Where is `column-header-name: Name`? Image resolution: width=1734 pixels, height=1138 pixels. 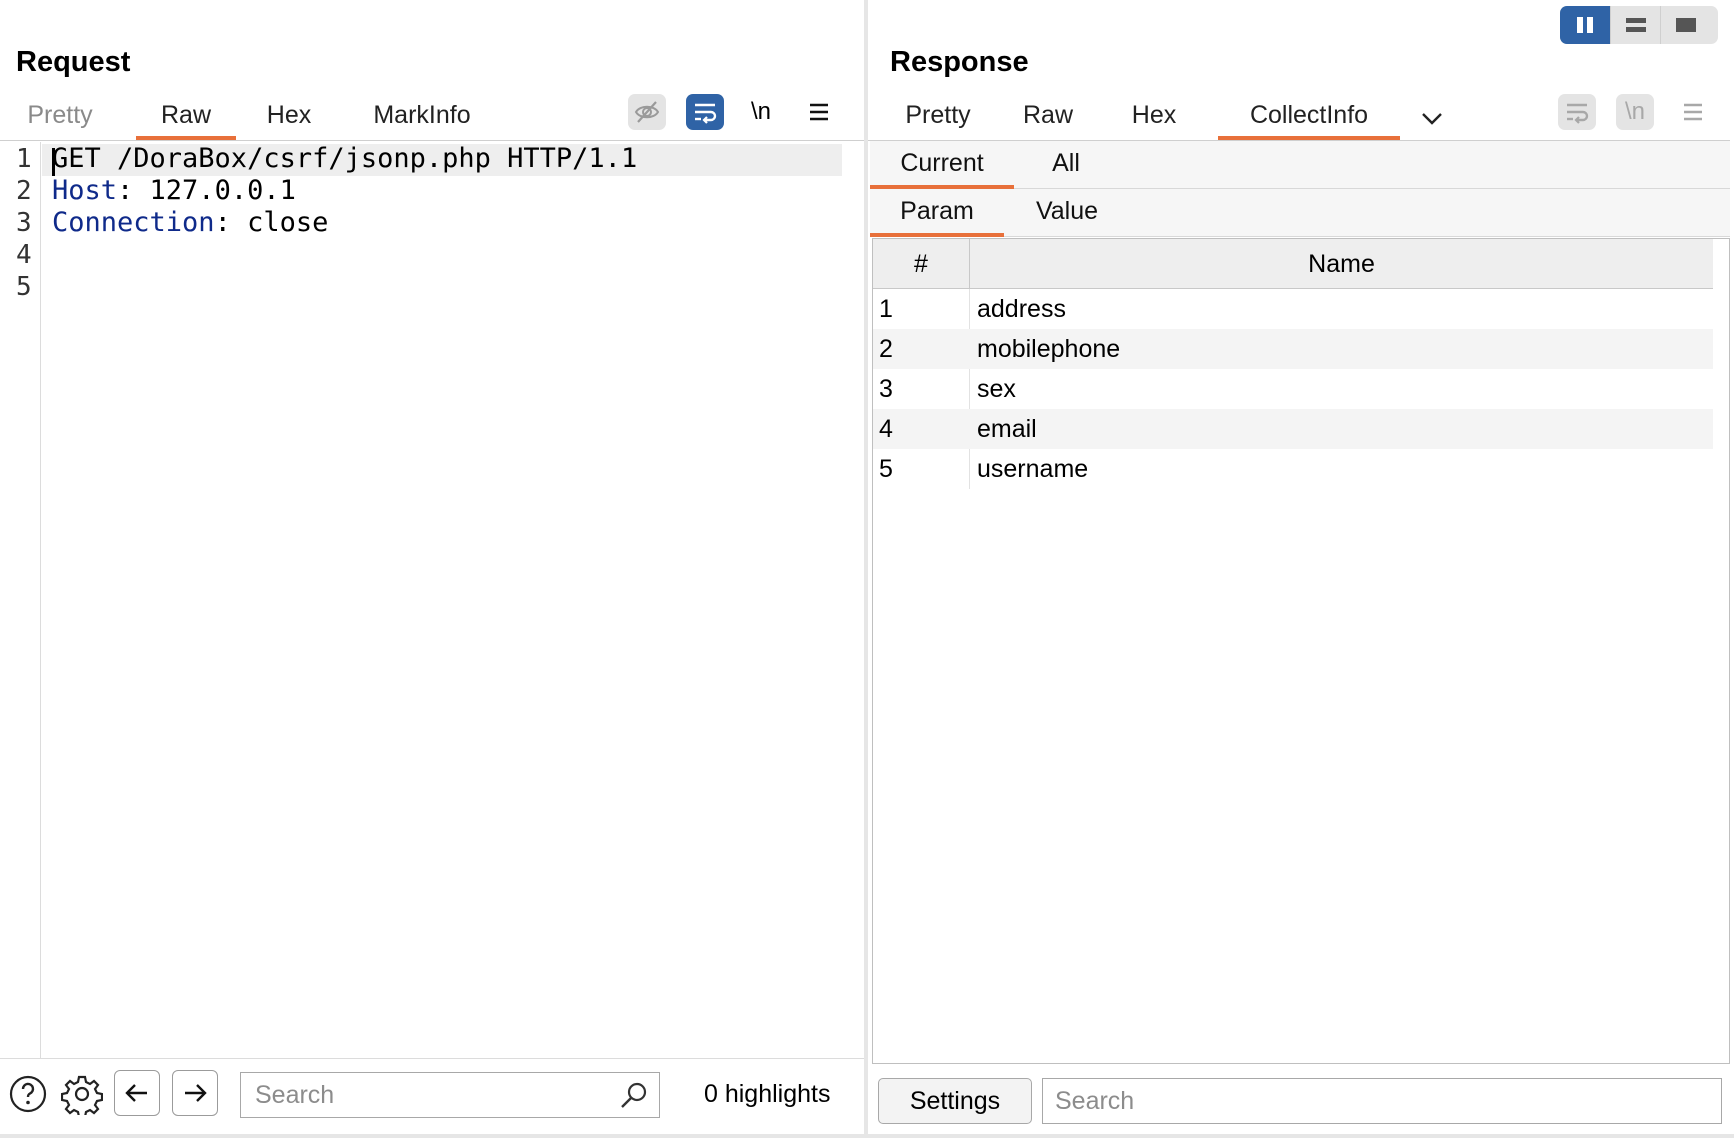 column-header-name: Name is located at coordinates (1341, 264).